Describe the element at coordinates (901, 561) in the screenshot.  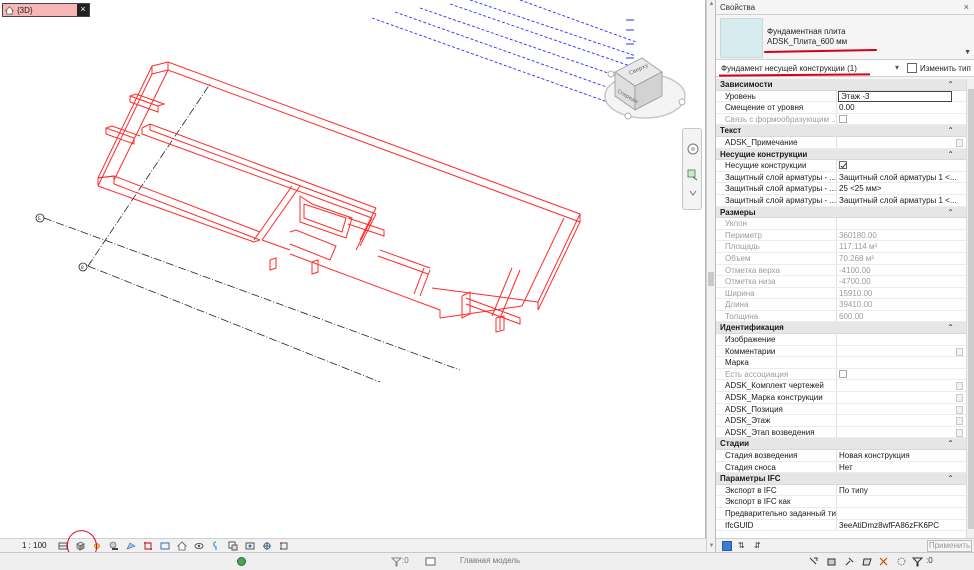
I see `background-process-icon` at that location.